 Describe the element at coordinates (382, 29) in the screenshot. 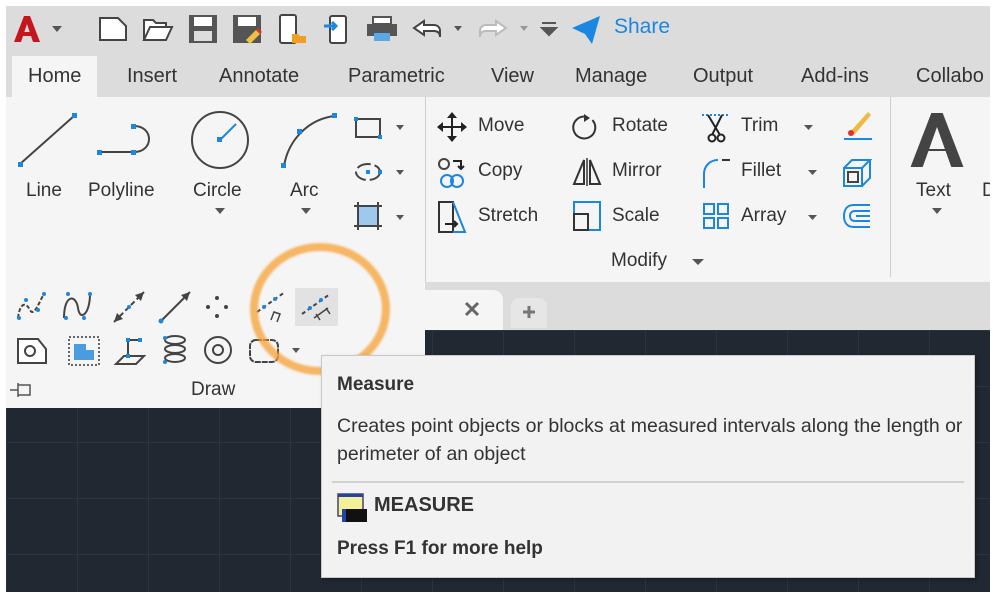

I see `plot-icon` at that location.